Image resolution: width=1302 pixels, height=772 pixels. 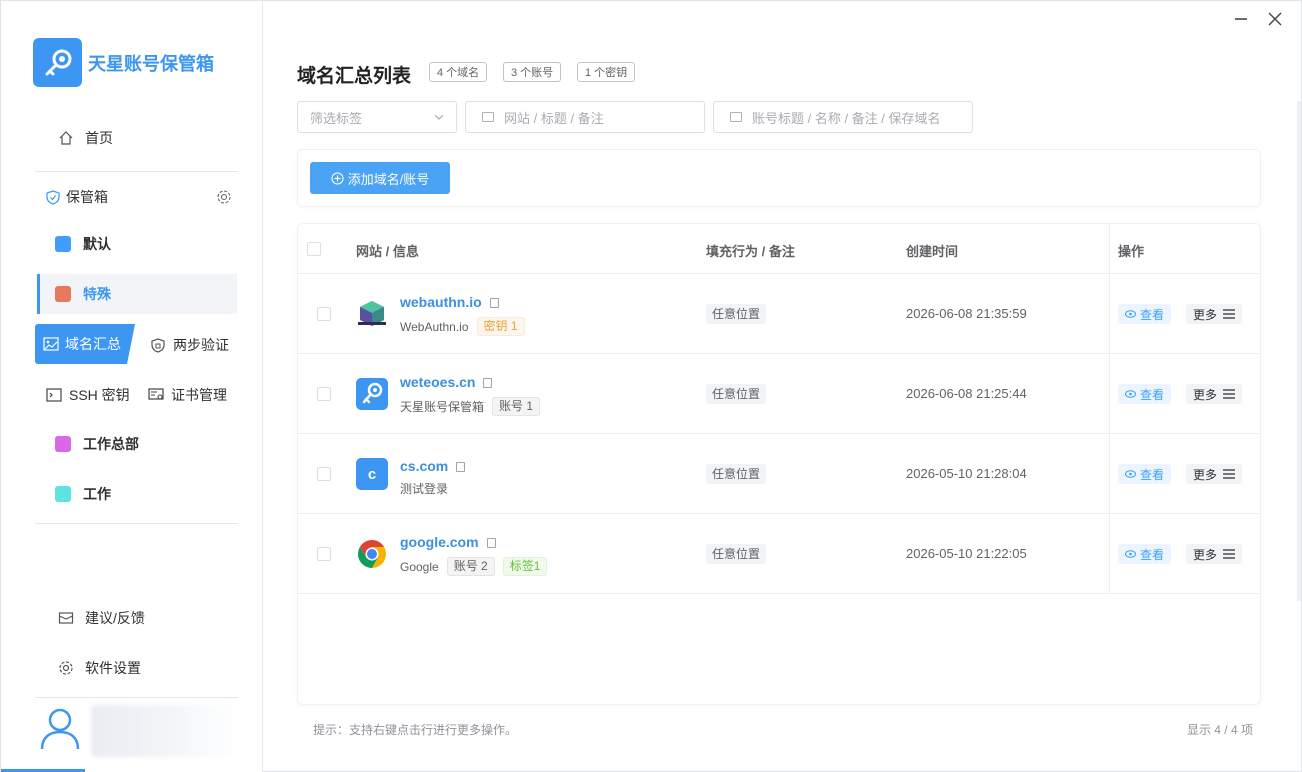 What do you see at coordinates (141, 197) in the screenshot?
I see `vault-group-header: 保管箱` at bounding box center [141, 197].